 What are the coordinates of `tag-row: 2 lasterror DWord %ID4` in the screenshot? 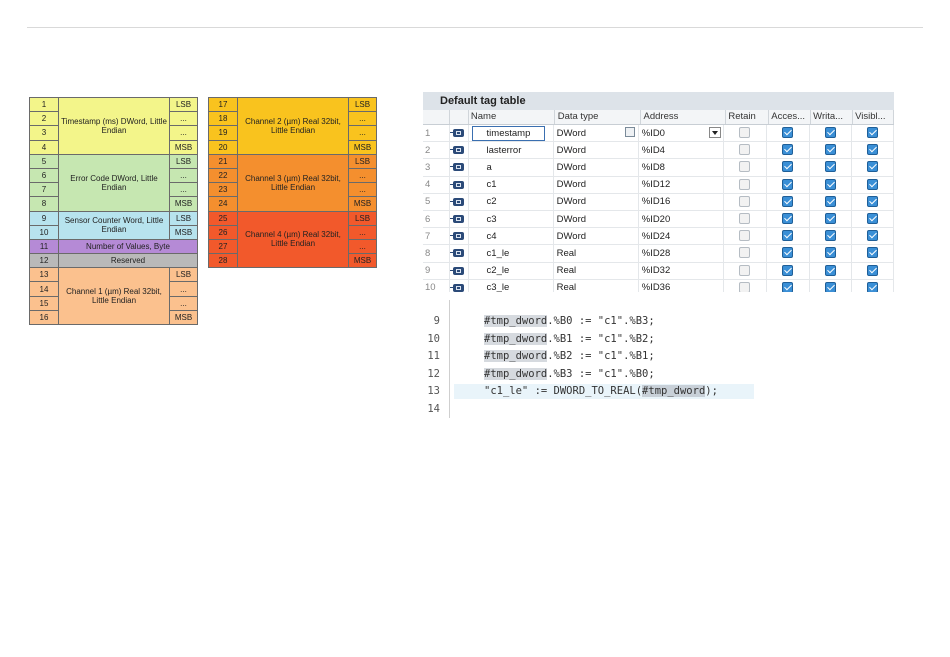 It's located at (658, 151).